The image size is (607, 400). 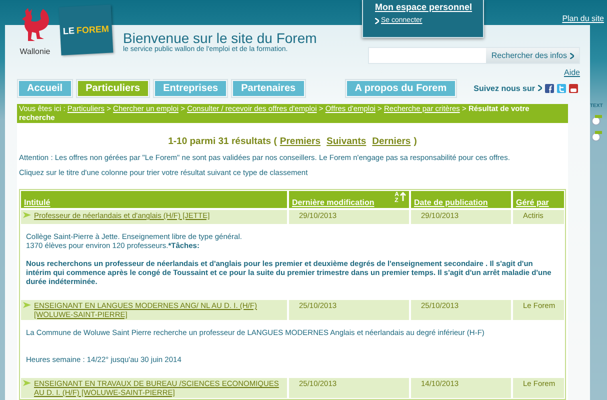 I want to click on search-button: Rechercher des infos, so click(x=532, y=55).